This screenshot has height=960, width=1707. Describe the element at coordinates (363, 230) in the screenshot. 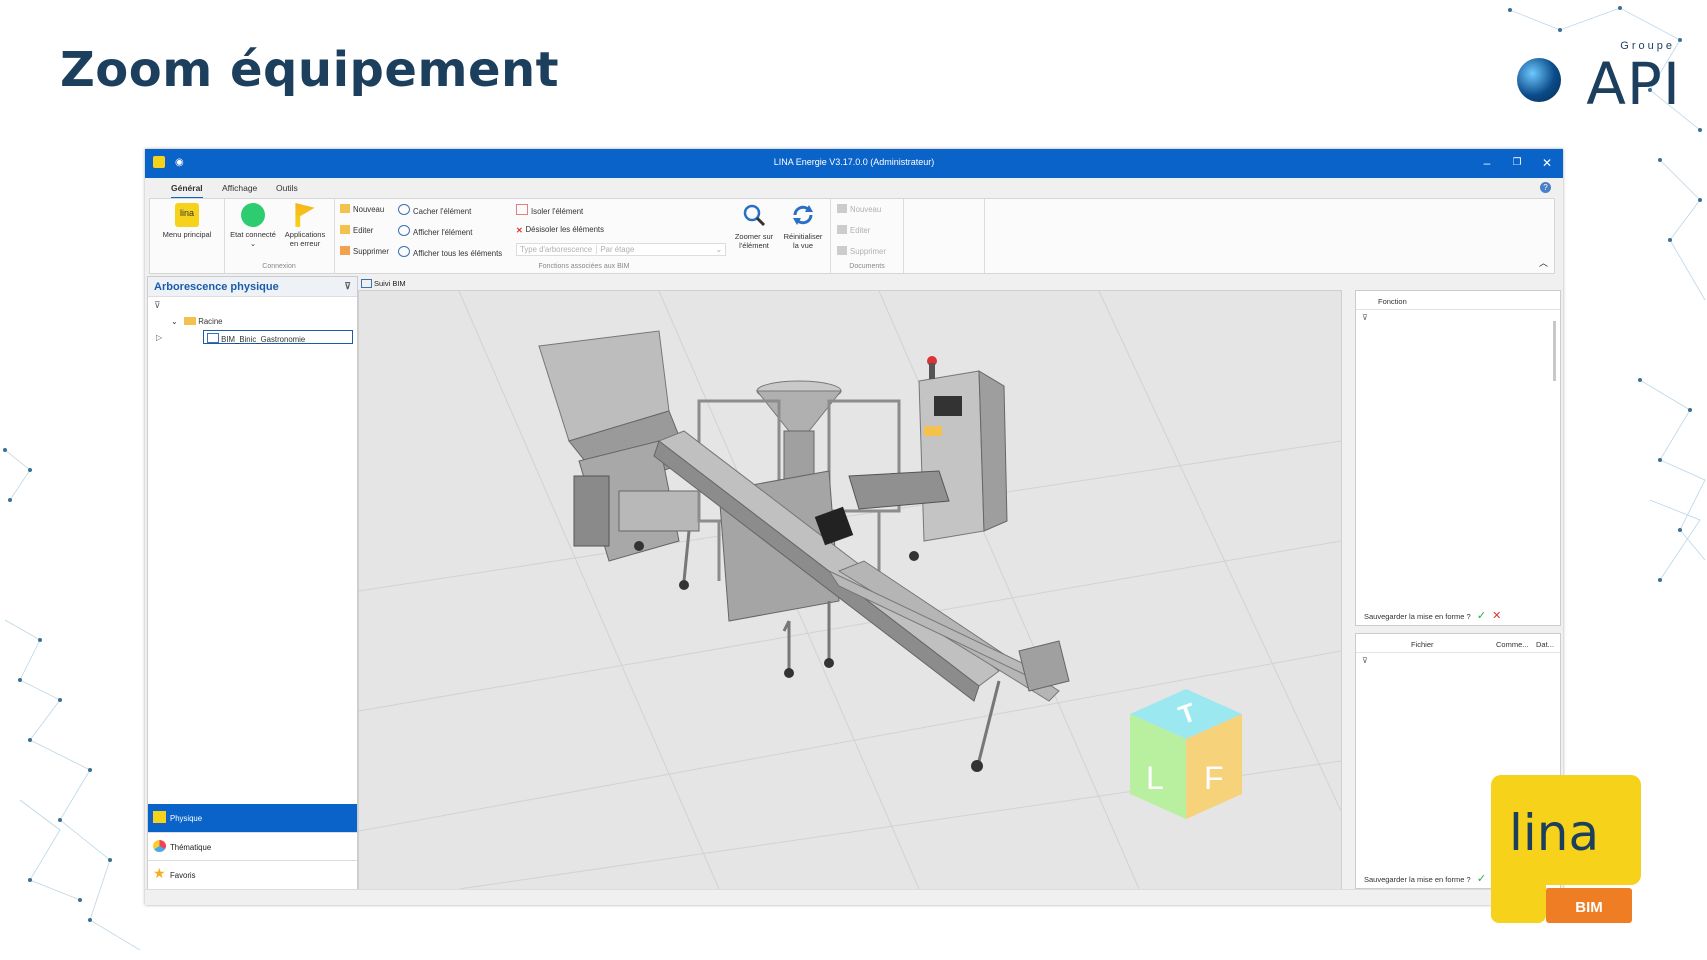

I see `editer-label: Editer` at that location.